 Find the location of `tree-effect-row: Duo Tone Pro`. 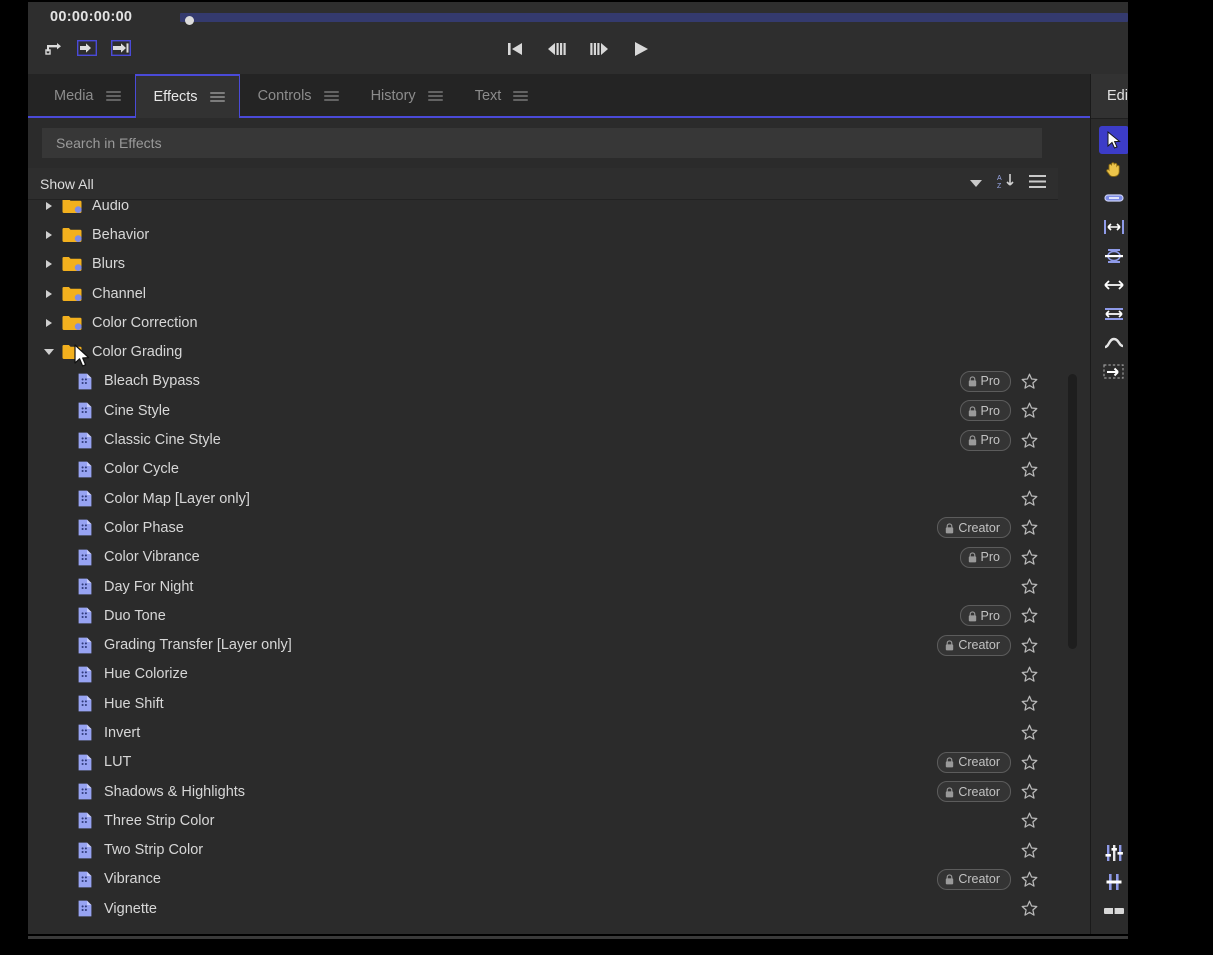

tree-effect-row: Duo Tone Pro is located at coordinates (543, 615).